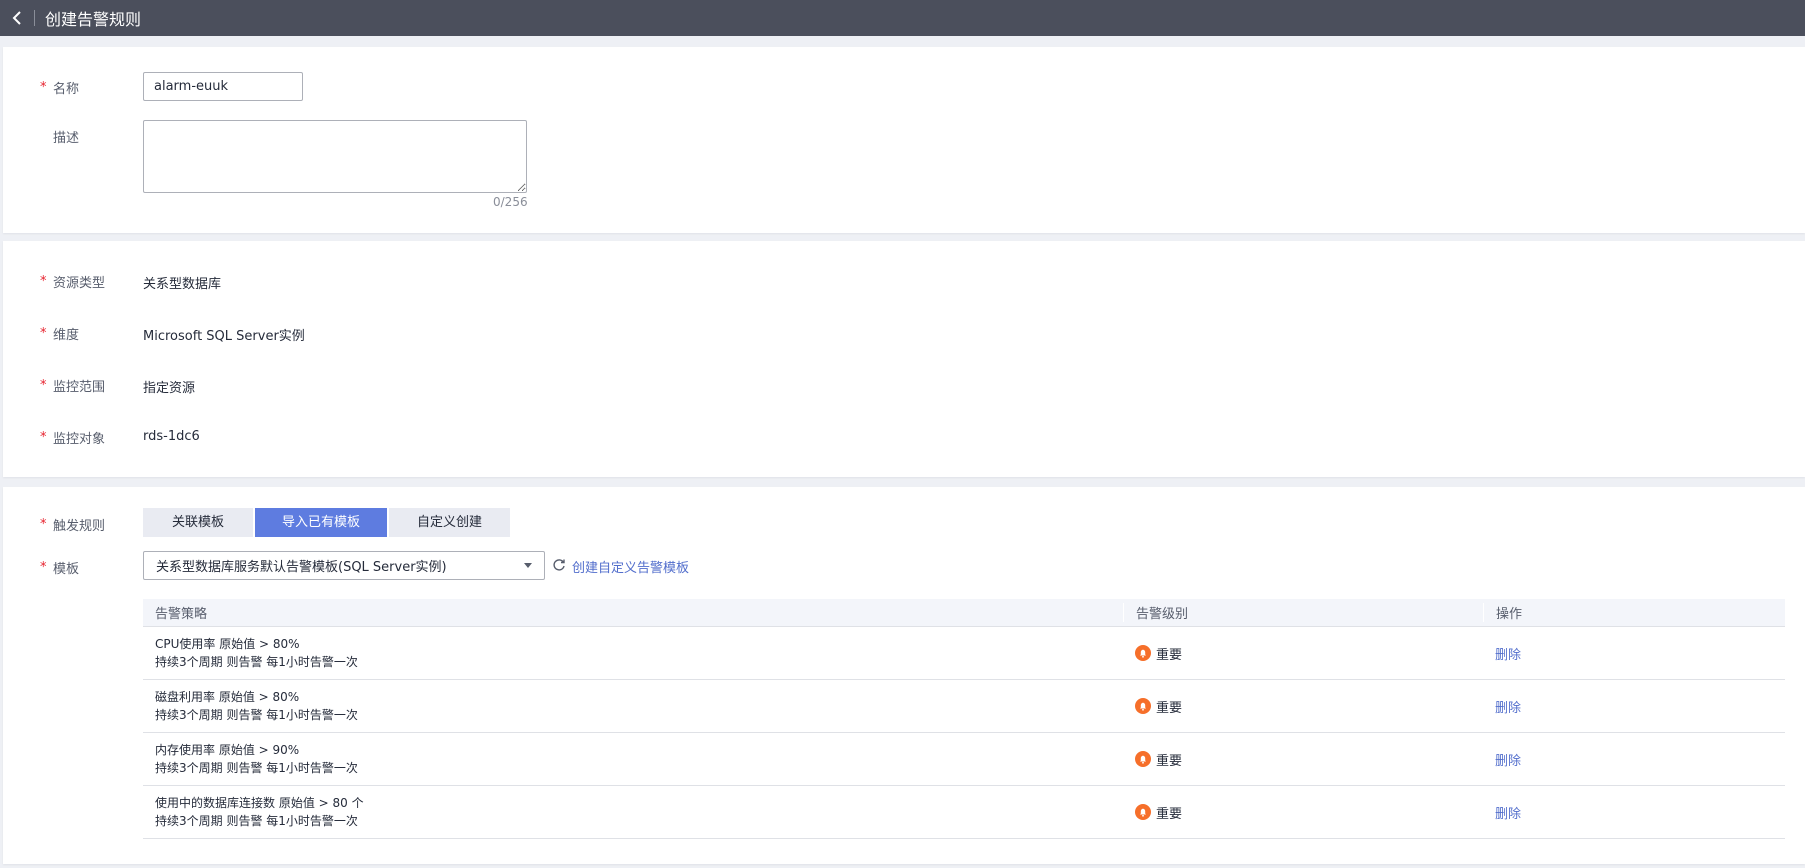 The height and width of the screenshot is (868, 1805). Describe the element at coordinates (256, 759) in the screenshot. I see `policy-cell: 内存使用率 原始值 > 90% 持续3个周期 则告警 每1小时告警一次` at that location.